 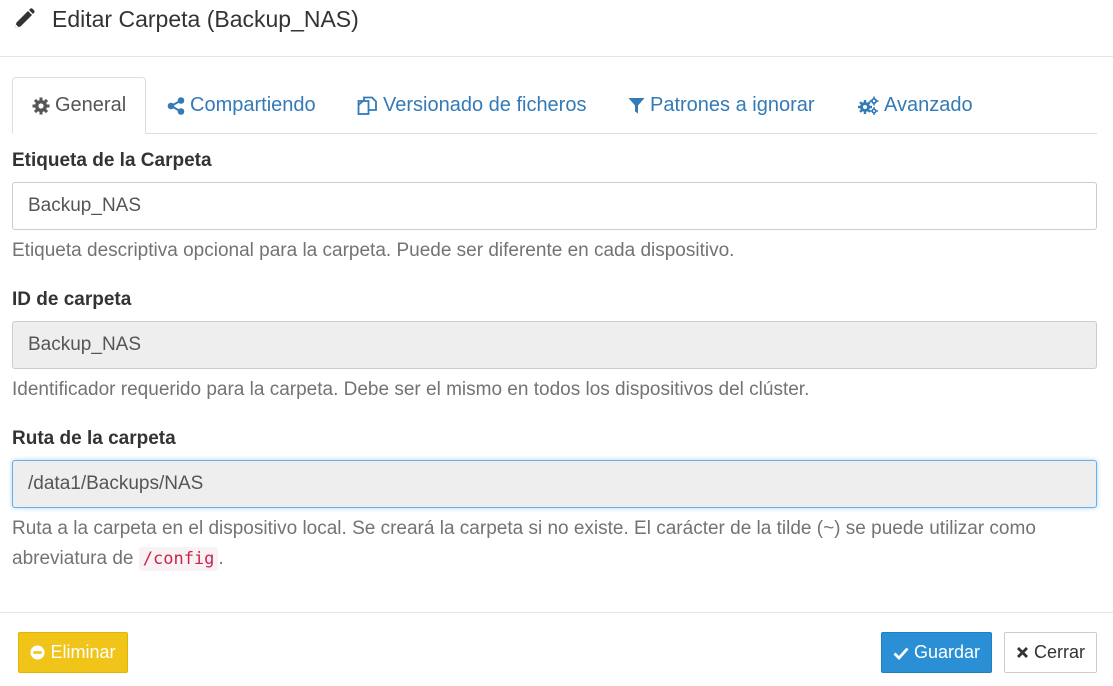 I want to click on dialog-header: Editar Carpeta (Backup_NAS), so click(x=556, y=28).